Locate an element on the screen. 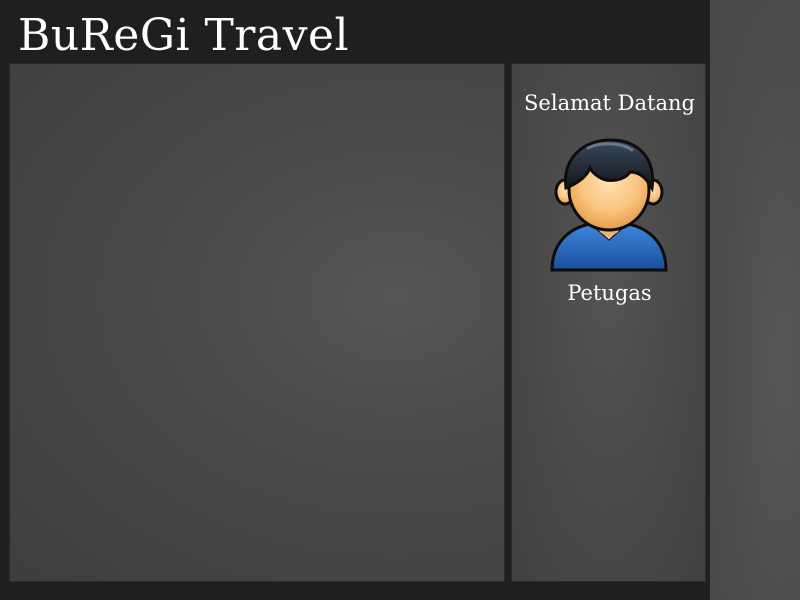 The image size is (800, 600). page-backdrop is located at coordinates (755, 300).